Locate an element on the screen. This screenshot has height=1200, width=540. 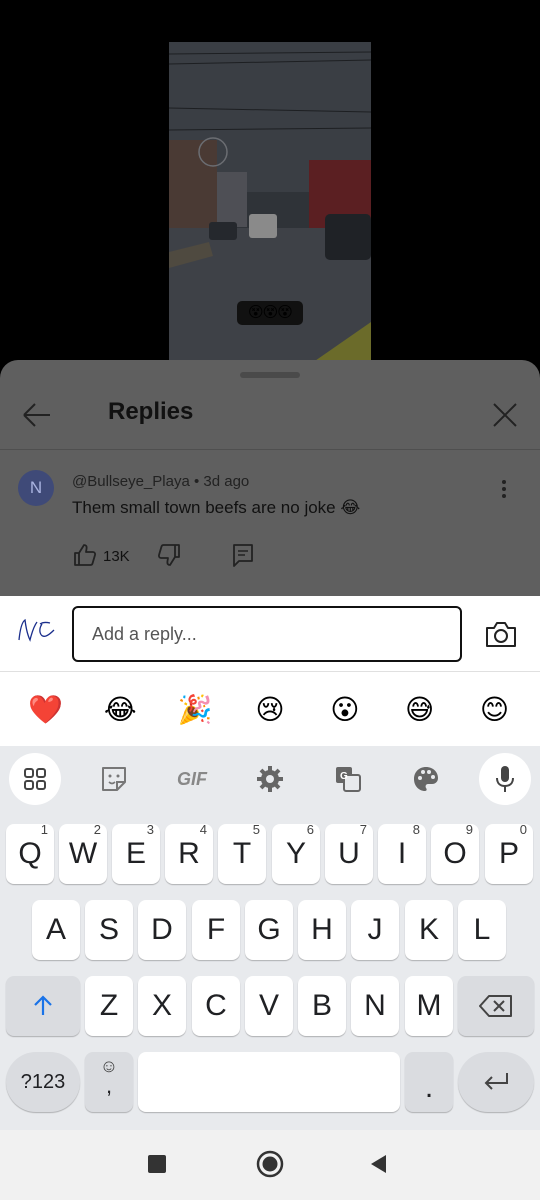
key-c: C is located at coordinates (216, 1006).